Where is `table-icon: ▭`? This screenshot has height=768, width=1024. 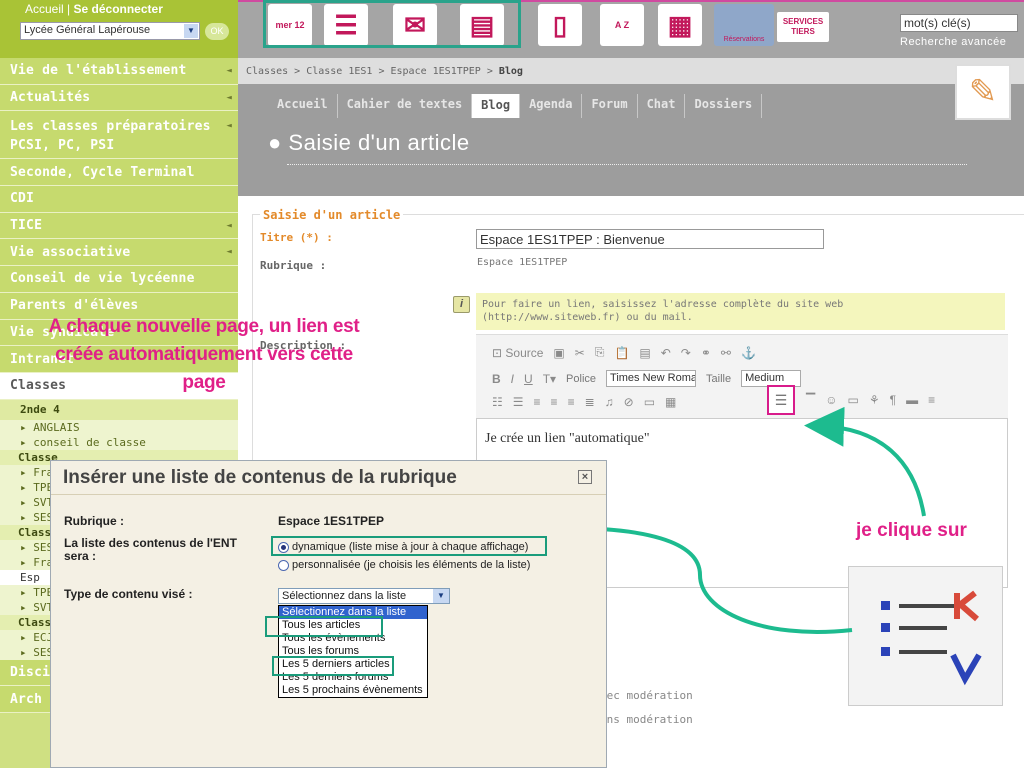
table-icon: ▭ is located at coordinates (853, 400).